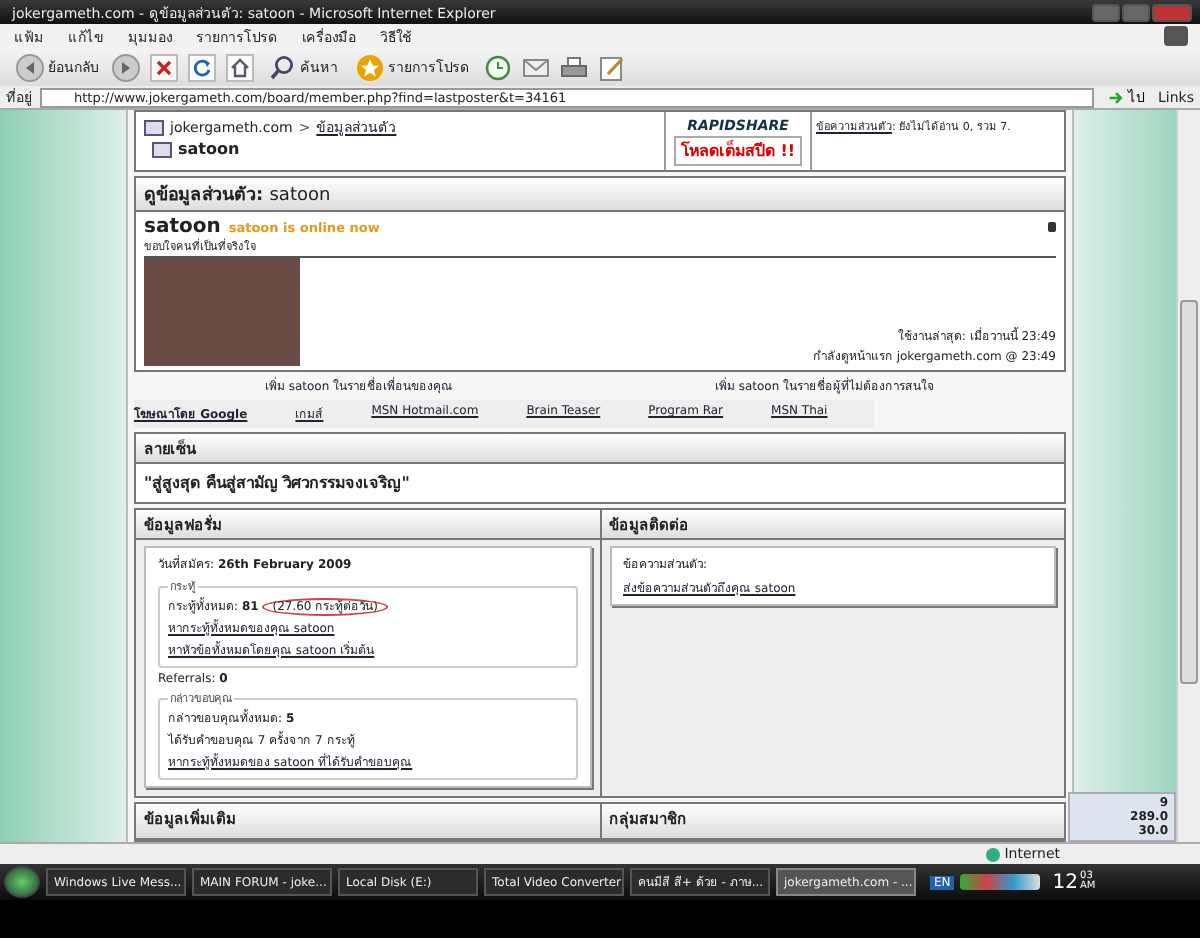 The image size is (1200, 938). I want to click on globe-icon, so click(993, 854).